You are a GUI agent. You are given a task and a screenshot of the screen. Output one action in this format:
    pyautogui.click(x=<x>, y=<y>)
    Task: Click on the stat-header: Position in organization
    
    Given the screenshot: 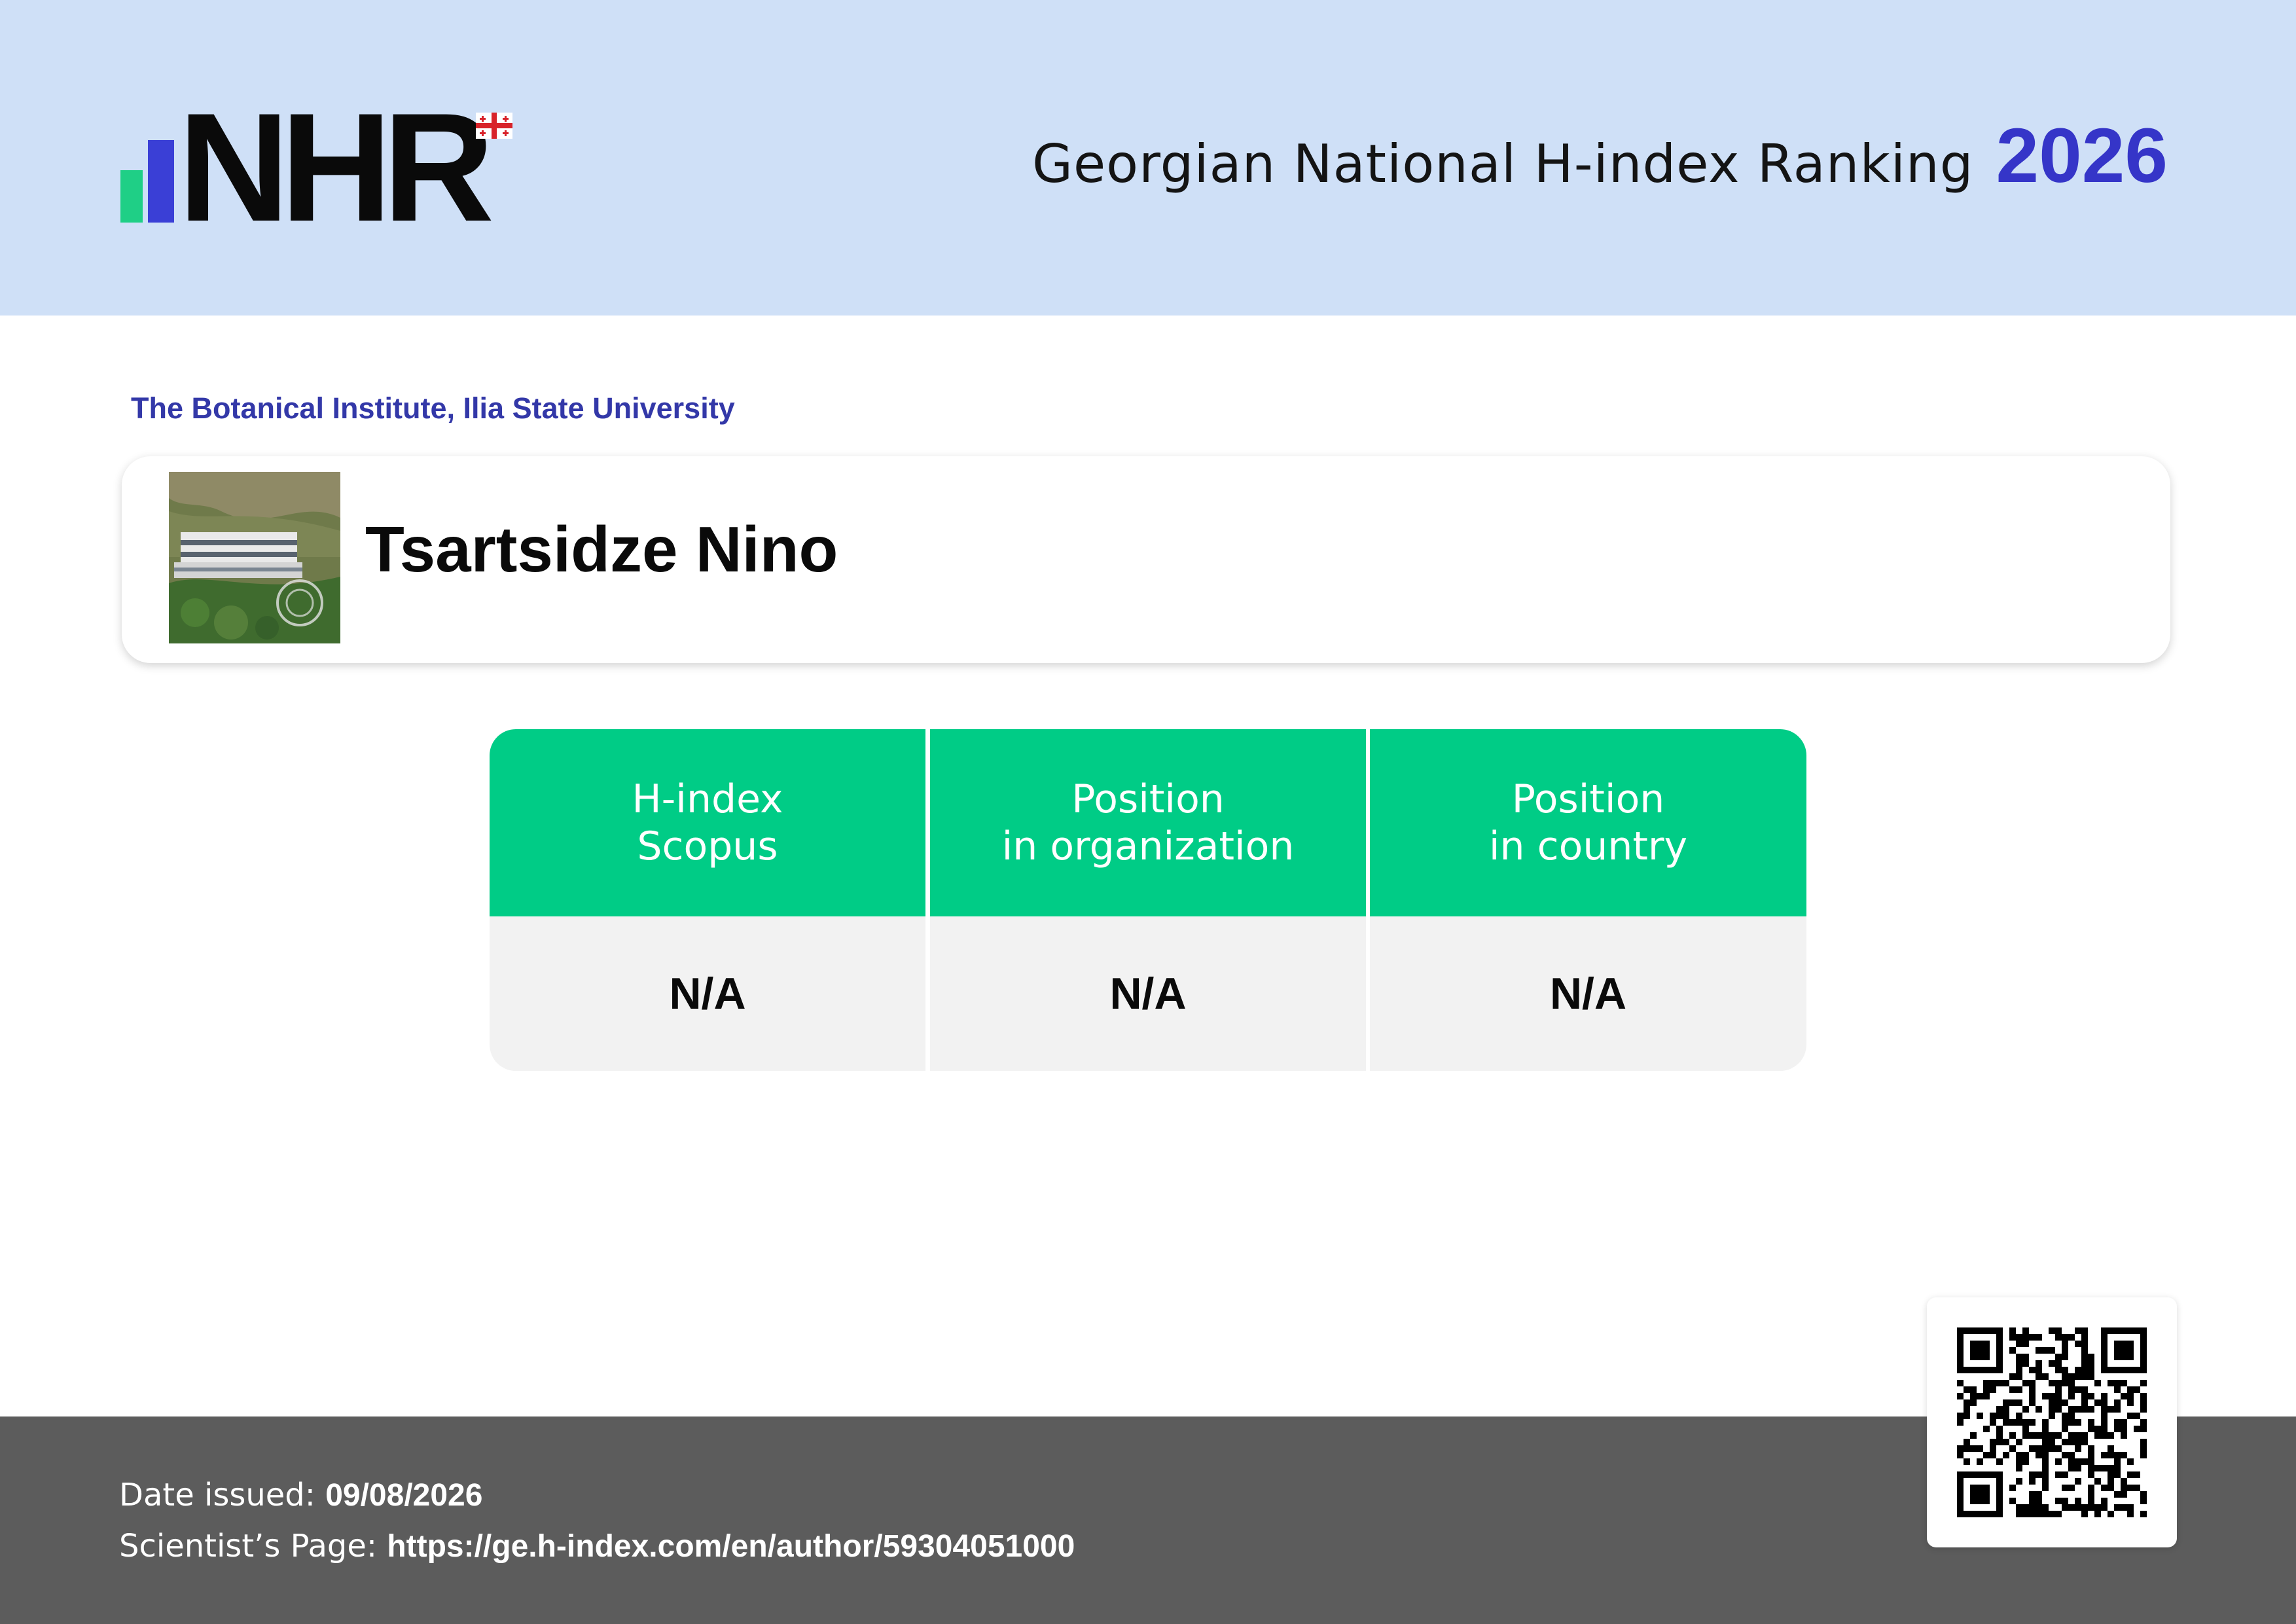 What is the action you would take?
    pyautogui.click(x=1148, y=822)
    